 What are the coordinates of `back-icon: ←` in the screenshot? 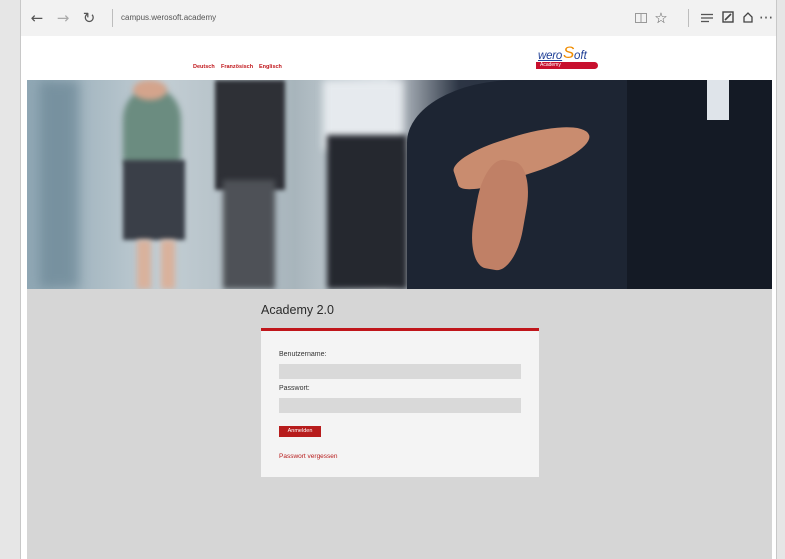 It's located at (37, 18).